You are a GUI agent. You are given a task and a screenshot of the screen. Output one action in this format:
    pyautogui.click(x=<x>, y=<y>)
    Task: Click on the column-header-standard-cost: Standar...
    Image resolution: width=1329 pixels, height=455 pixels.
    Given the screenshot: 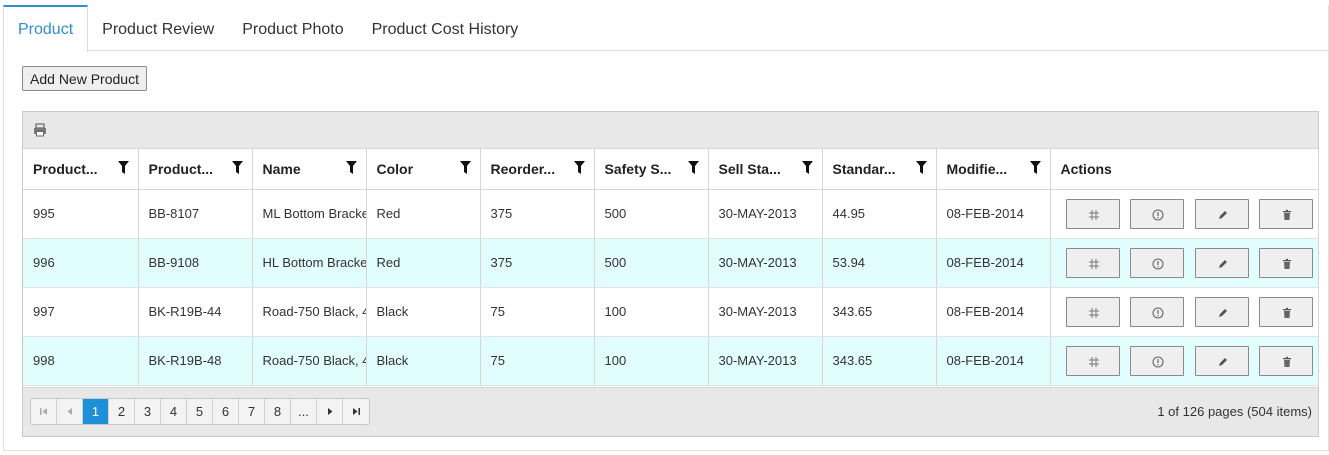 What is the action you would take?
    pyautogui.click(x=879, y=169)
    